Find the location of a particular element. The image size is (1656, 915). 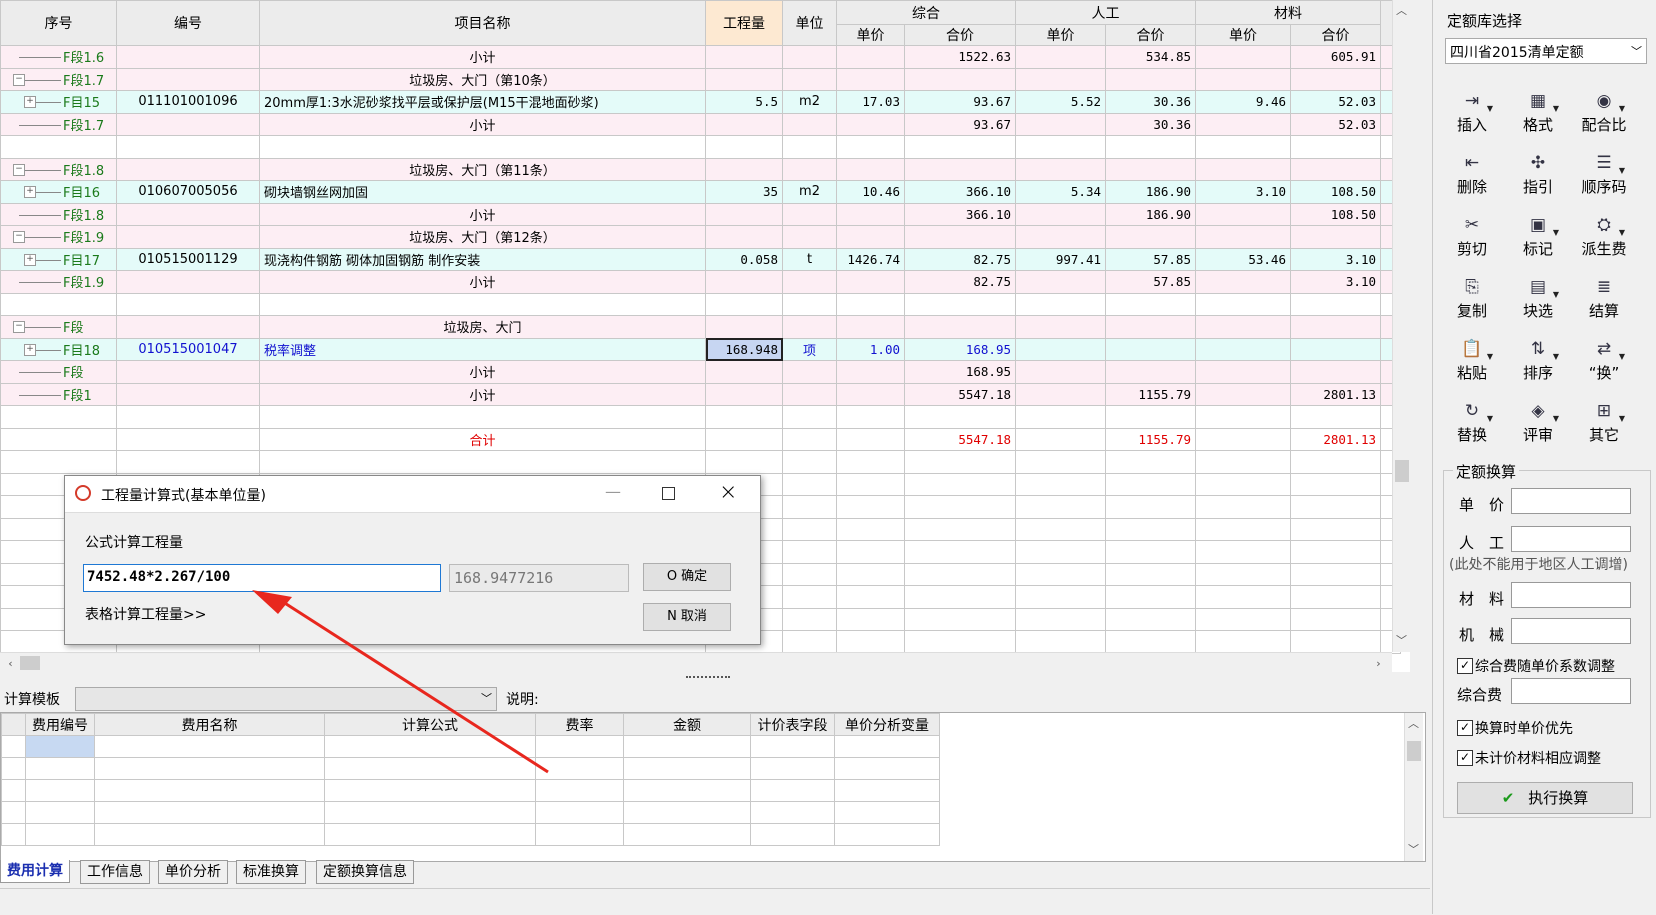

tool-sequence-button: ☰ ▼ 顺序码 is located at coordinates (1604, 174).